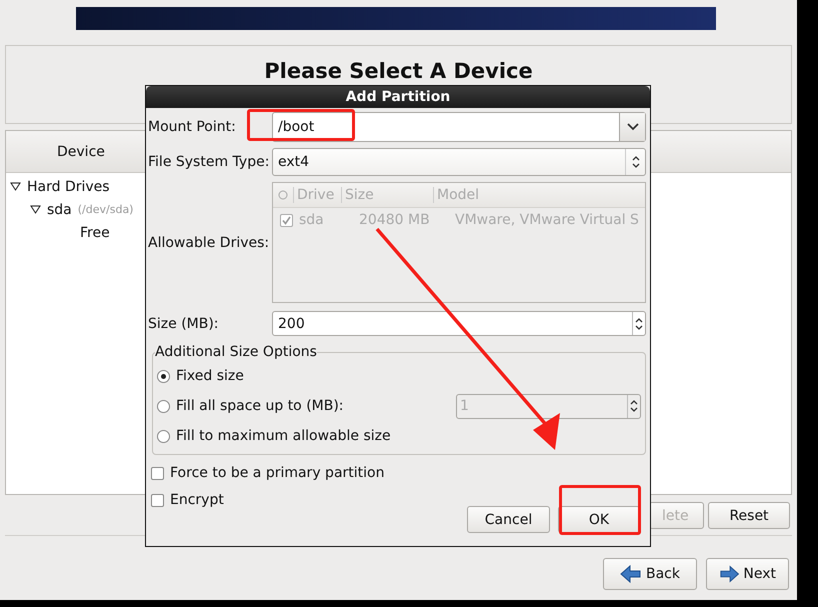 Image resolution: width=818 pixels, height=607 pixels. What do you see at coordinates (459, 162) in the screenshot?
I see `file-system-select: ext4` at bounding box center [459, 162].